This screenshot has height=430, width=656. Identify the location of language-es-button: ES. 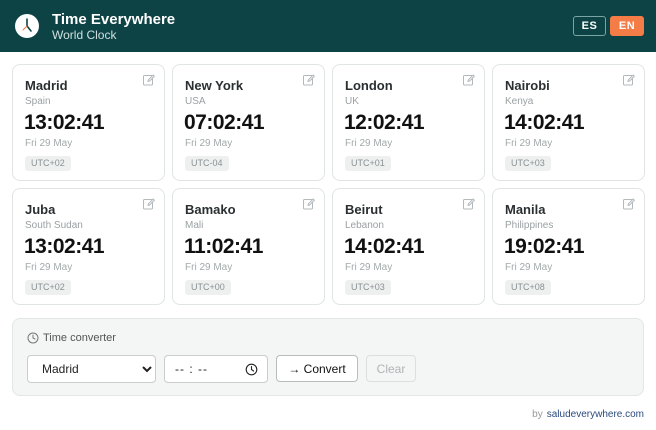
(589, 26).